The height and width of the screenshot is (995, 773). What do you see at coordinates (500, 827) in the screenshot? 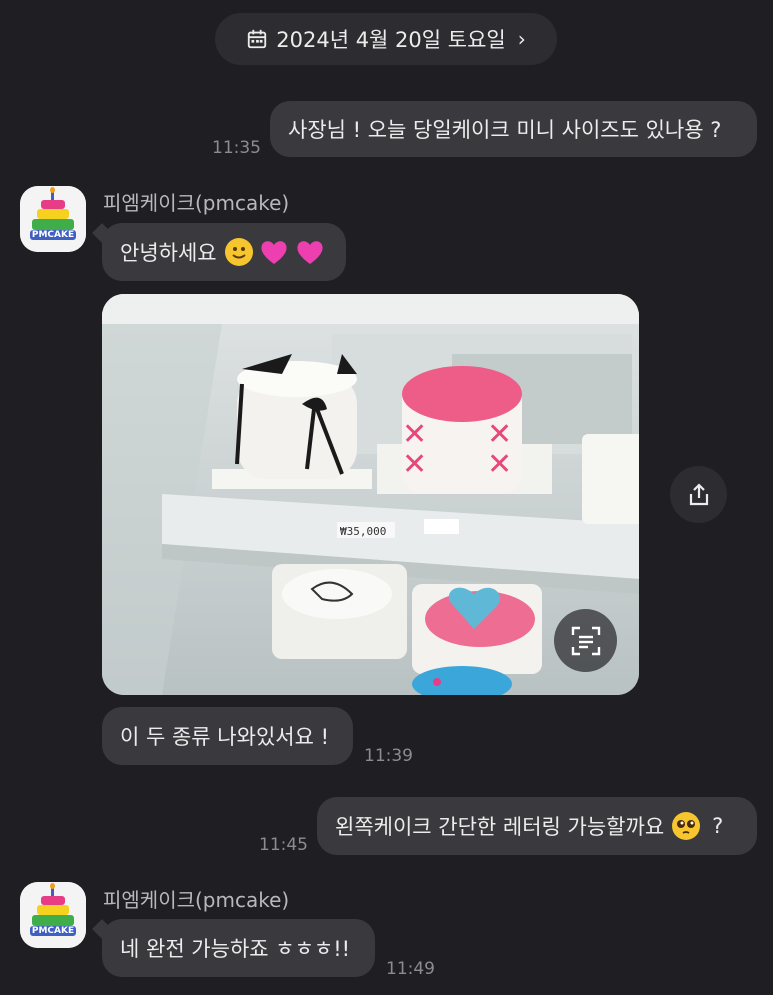
I see `message-text: 왼쪽케이크 간단한 레터링 가능할까요` at bounding box center [500, 827].